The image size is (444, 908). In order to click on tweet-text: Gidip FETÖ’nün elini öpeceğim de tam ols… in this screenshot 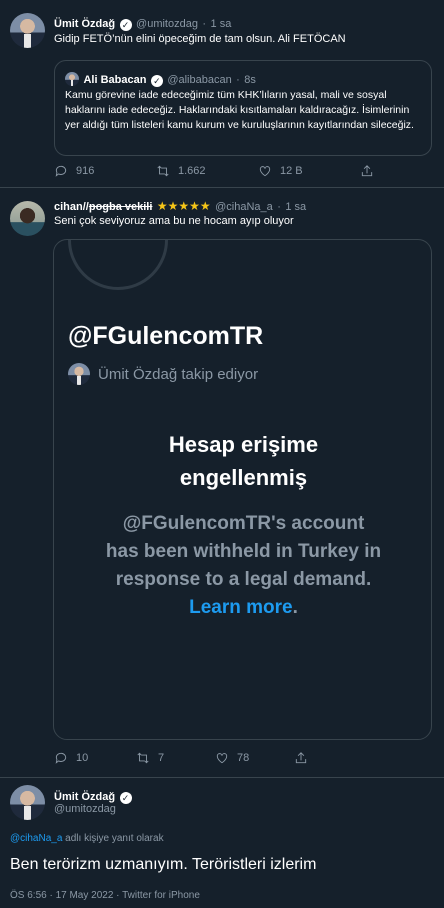, I will do `click(200, 39)`.